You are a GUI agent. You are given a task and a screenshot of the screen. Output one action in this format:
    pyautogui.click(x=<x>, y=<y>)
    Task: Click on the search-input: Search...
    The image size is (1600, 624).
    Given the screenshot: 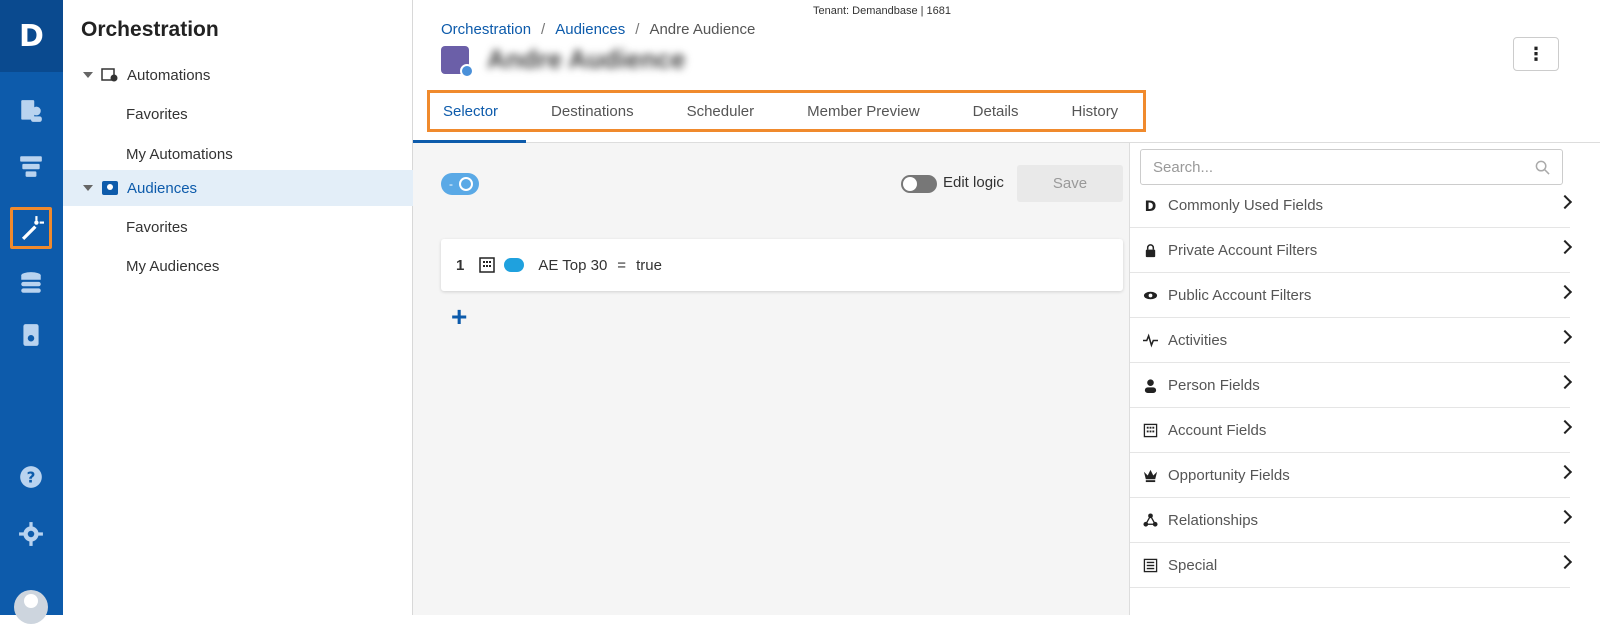 What is the action you would take?
    pyautogui.click(x=1351, y=167)
    